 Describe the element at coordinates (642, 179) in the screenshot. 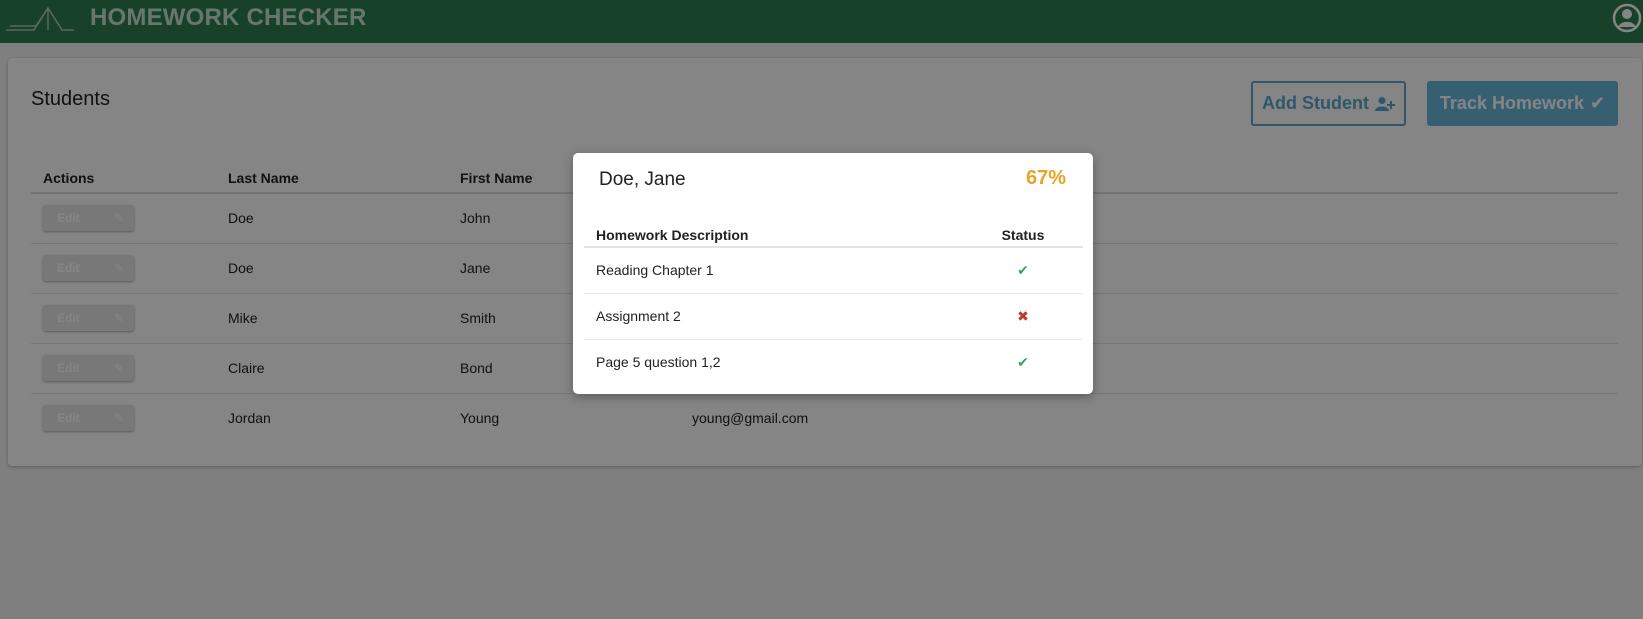

I see `modal-student-name: Doe, Jane` at that location.